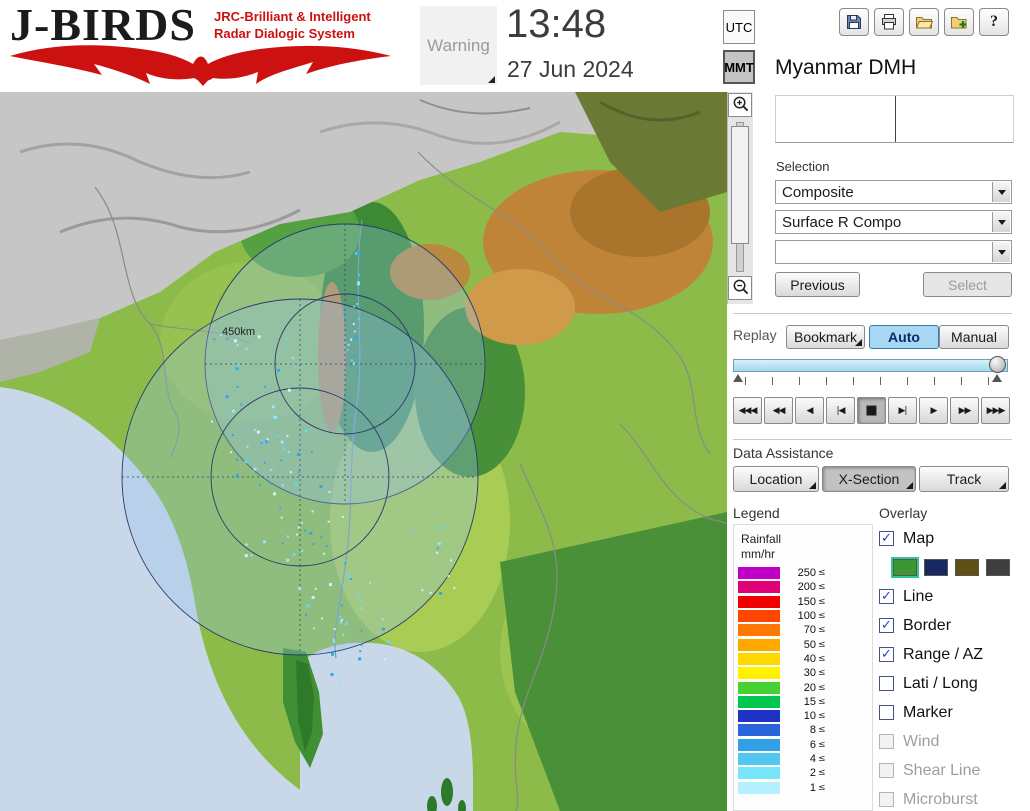 The image size is (1030, 811). What do you see at coordinates (803, 587) in the screenshot?
I see `legend-row: 200 ≤` at bounding box center [803, 587].